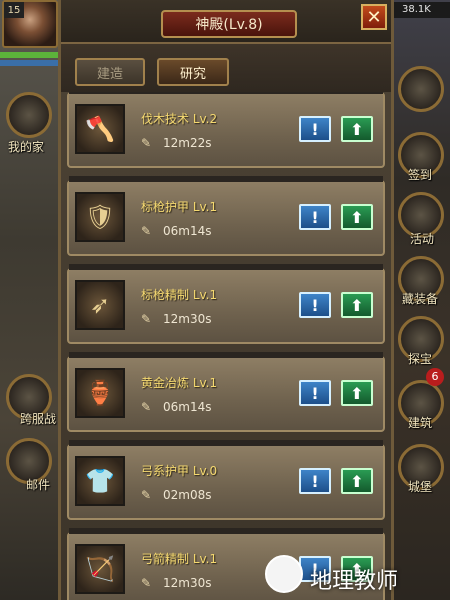 This screenshot has height=600, width=450. I want to click on right-orb-button, so click(421, 89).